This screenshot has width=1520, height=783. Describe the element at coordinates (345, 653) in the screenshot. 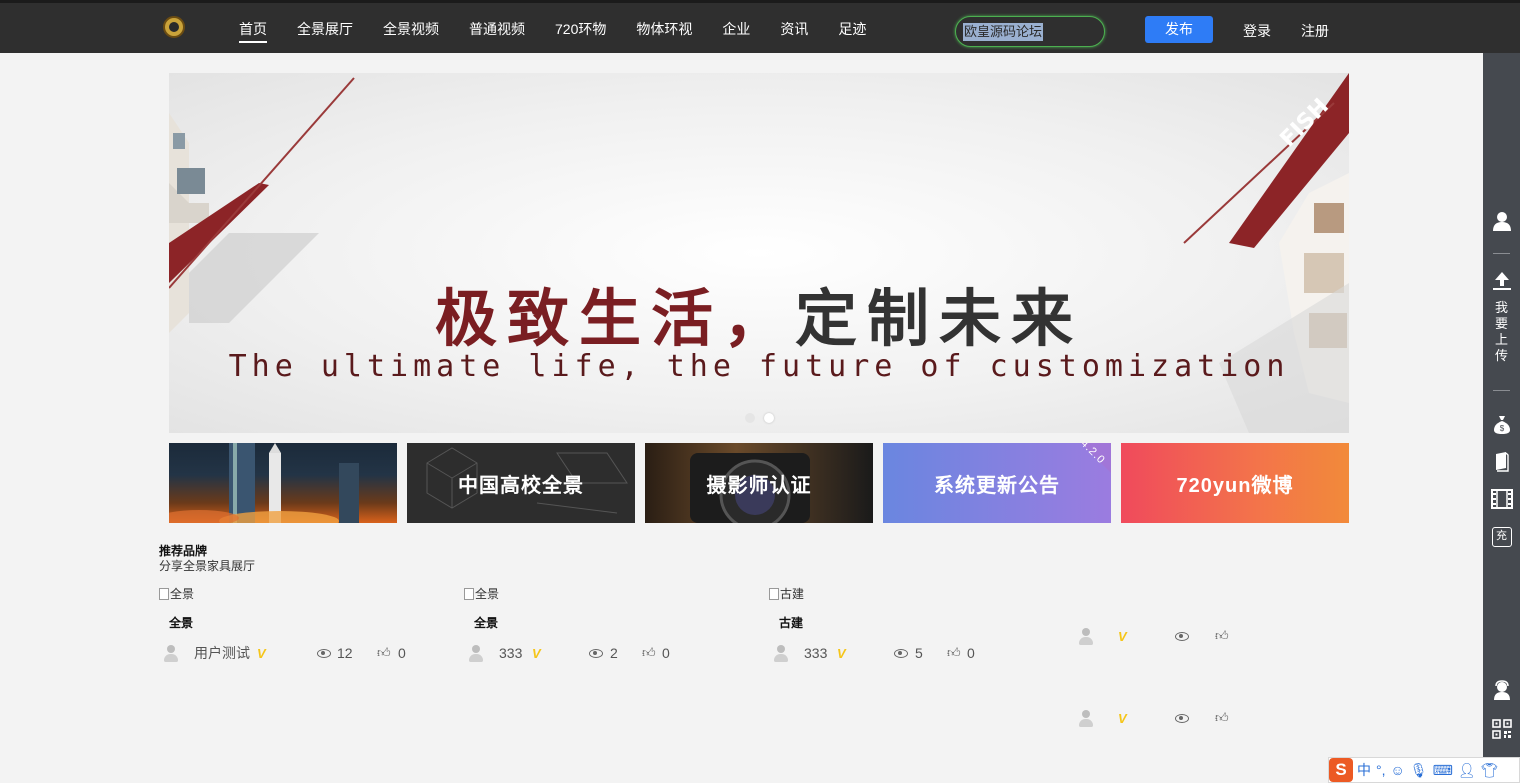

I see `card-views: 12` at that location.